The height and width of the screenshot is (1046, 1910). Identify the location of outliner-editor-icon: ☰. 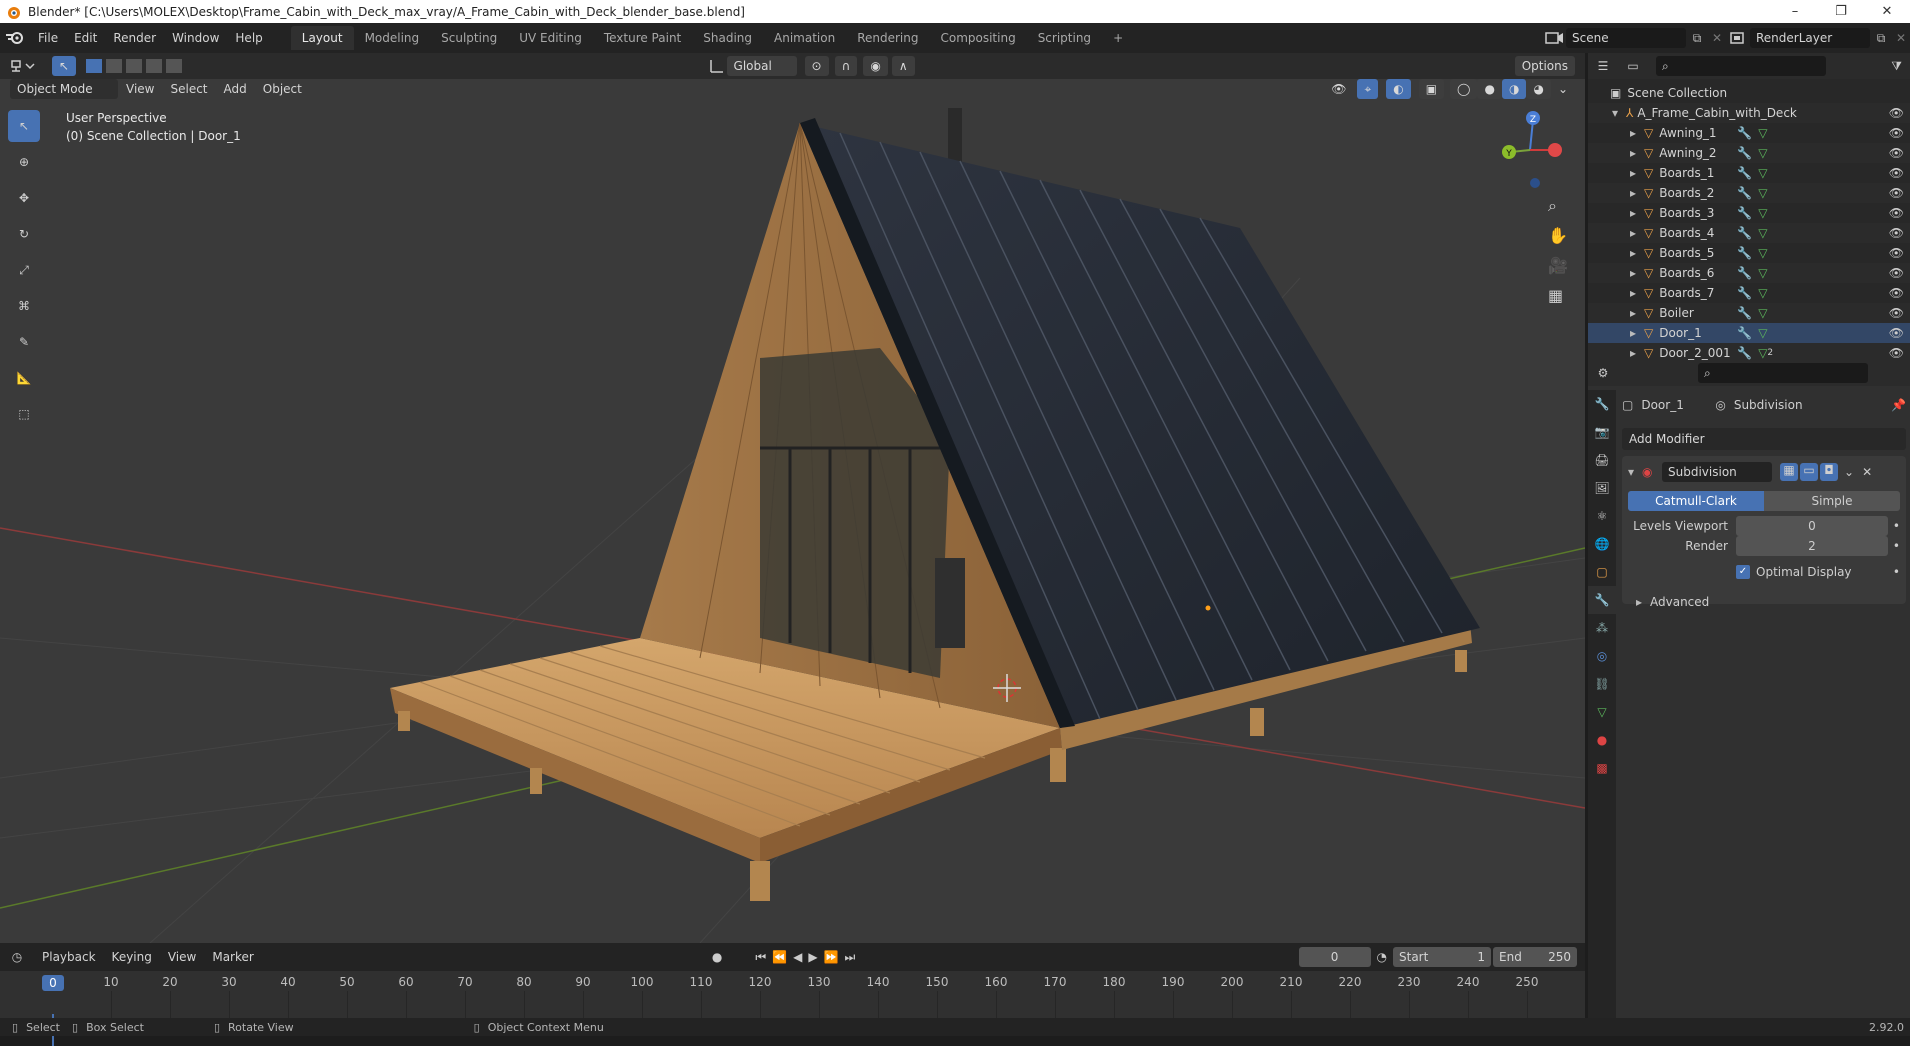
(1603, 66).